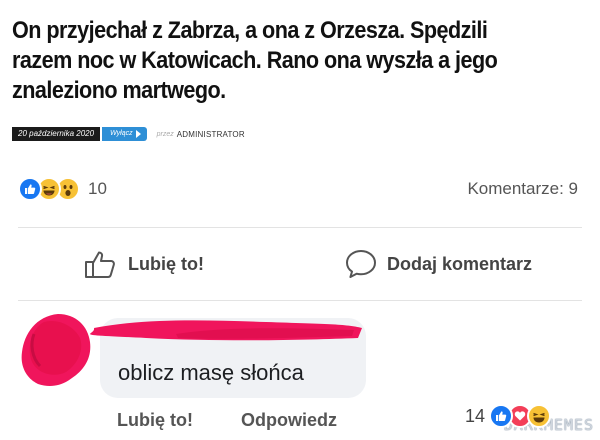 The height and width of the screenshot is (440, 600). Describe the element at coordinates (522, 189) in the screenshot. I see `comments-count: Komentarze: 9` at that location.